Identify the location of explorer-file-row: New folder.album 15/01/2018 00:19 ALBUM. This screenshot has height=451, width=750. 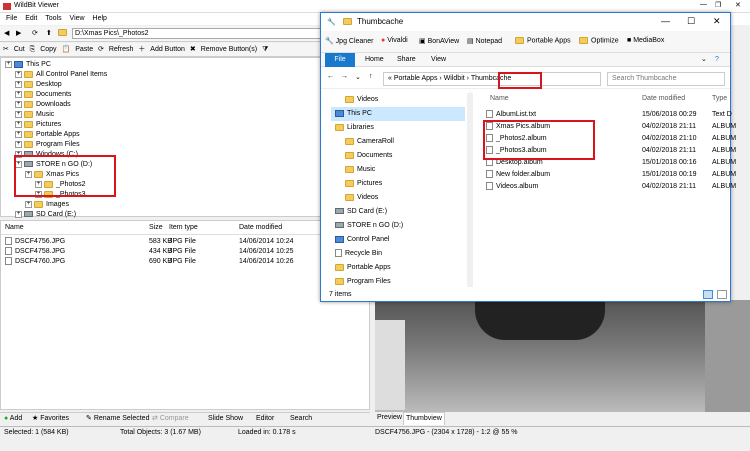
(611, 175).